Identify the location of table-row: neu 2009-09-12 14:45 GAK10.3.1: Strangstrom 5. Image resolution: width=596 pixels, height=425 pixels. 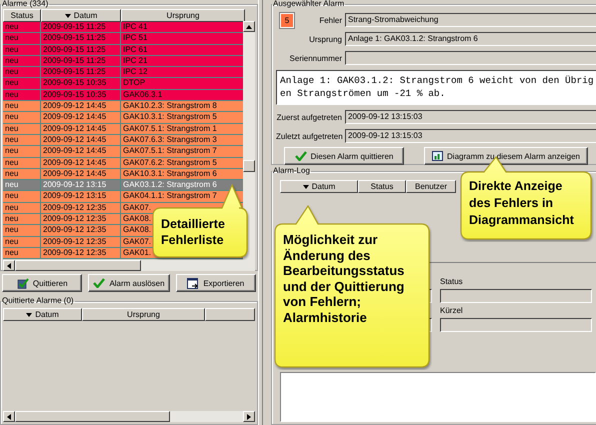
(123, 118).